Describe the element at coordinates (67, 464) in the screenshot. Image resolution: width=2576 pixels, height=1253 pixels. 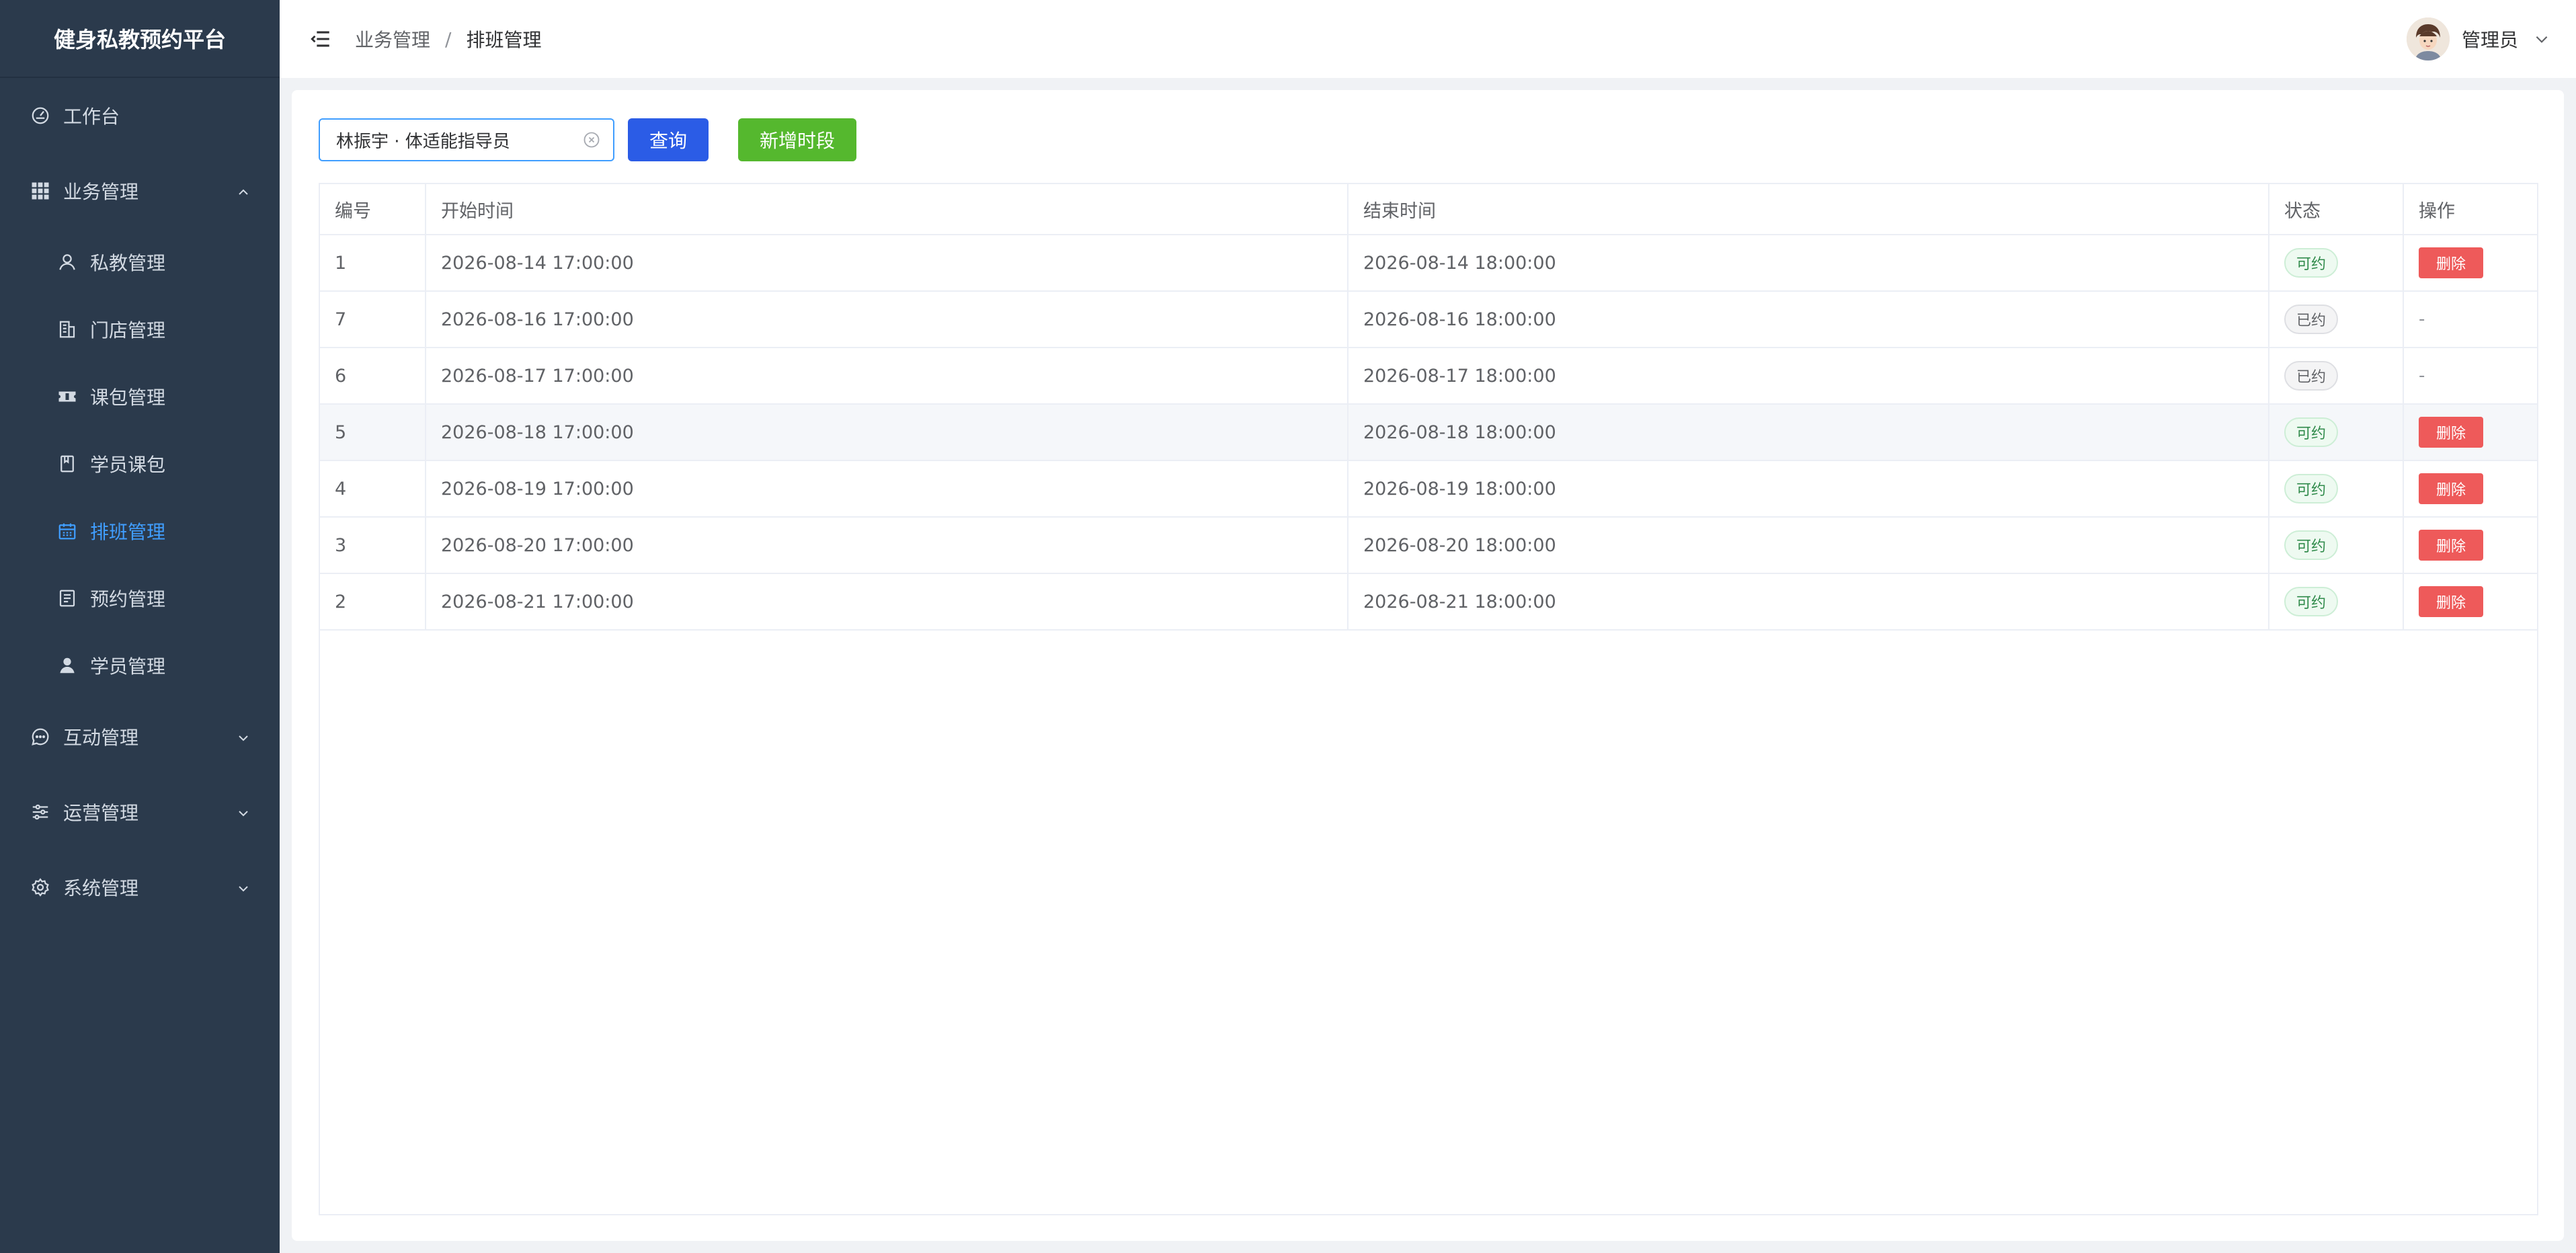
I see `notebook-icon` at that location.